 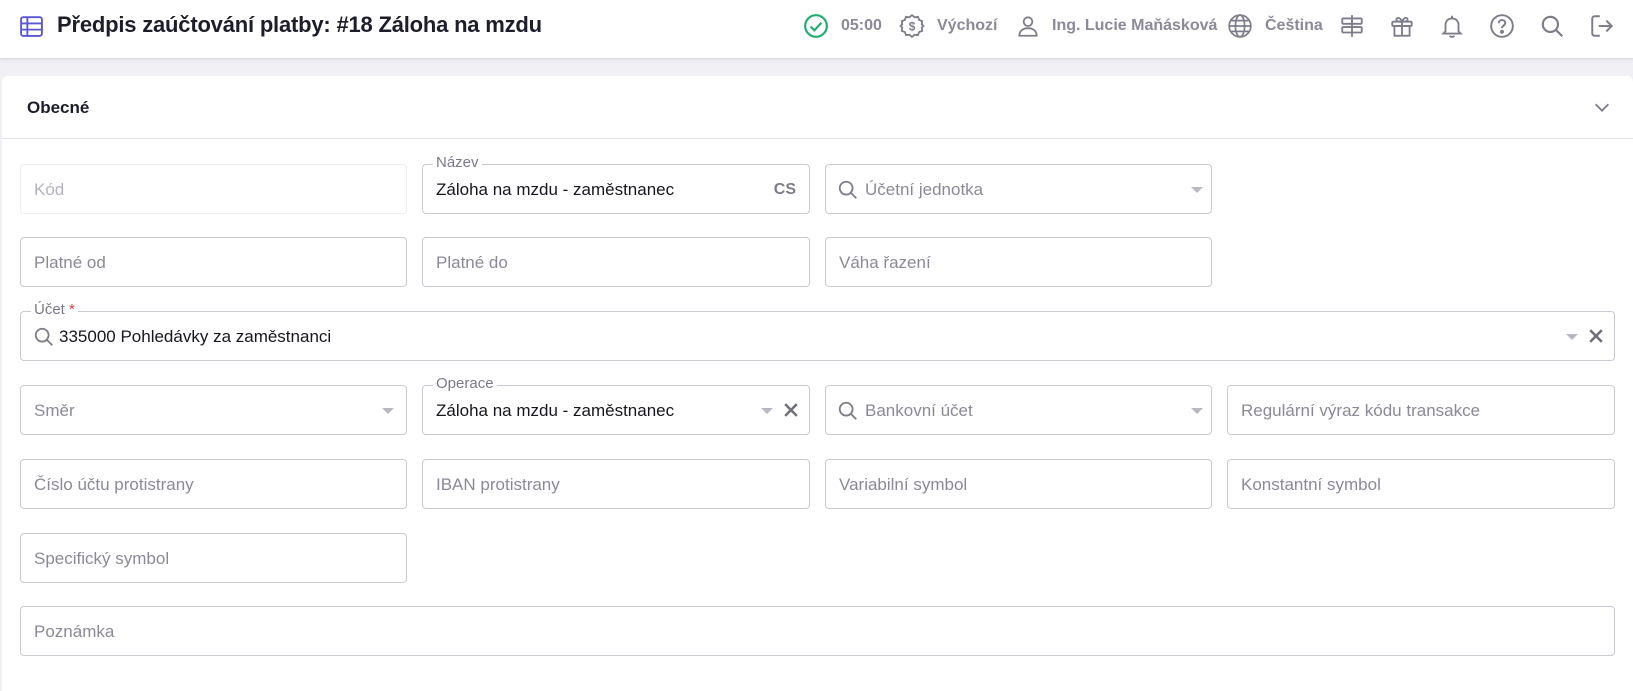 I want to click on currency-icon: $, so click(x=912, y=26).